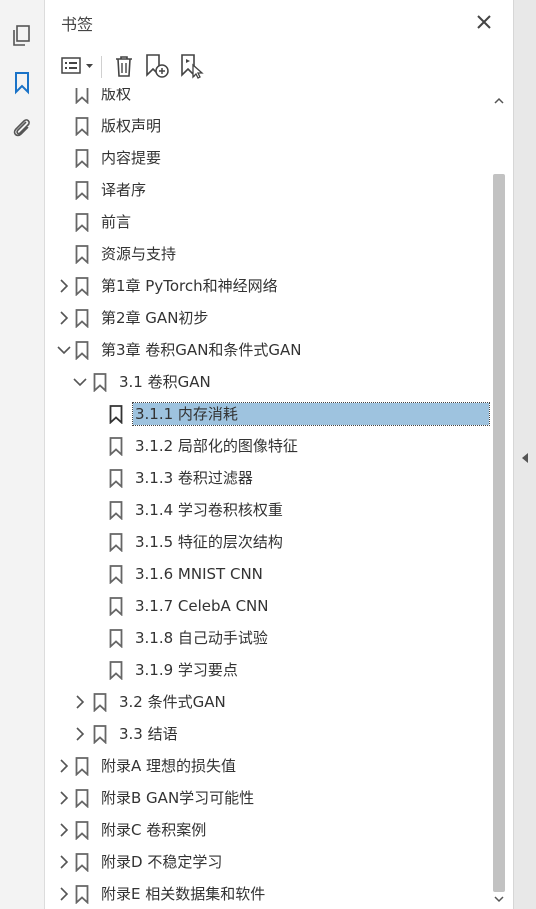 The image size is (536, 909). I want to click on bookmark-label: 附录D 不稳定学习, so click(161, 862).